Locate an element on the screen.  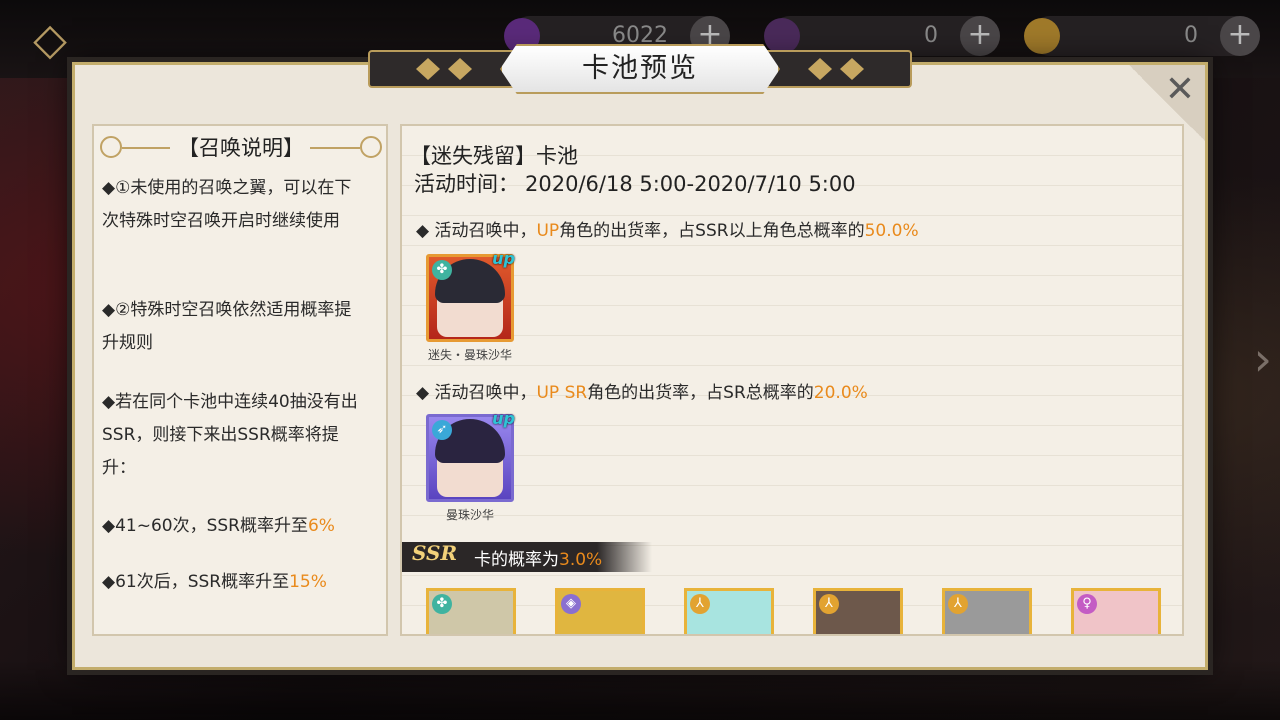
shield-icon: ◈ is located at coordinates (571, 604).